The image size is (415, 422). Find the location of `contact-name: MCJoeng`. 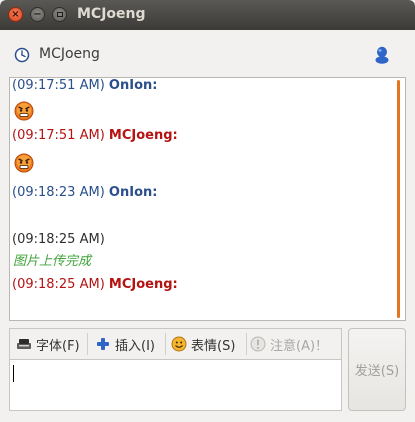

contact-name: MCJoeng is located at coordinates (69, 54).